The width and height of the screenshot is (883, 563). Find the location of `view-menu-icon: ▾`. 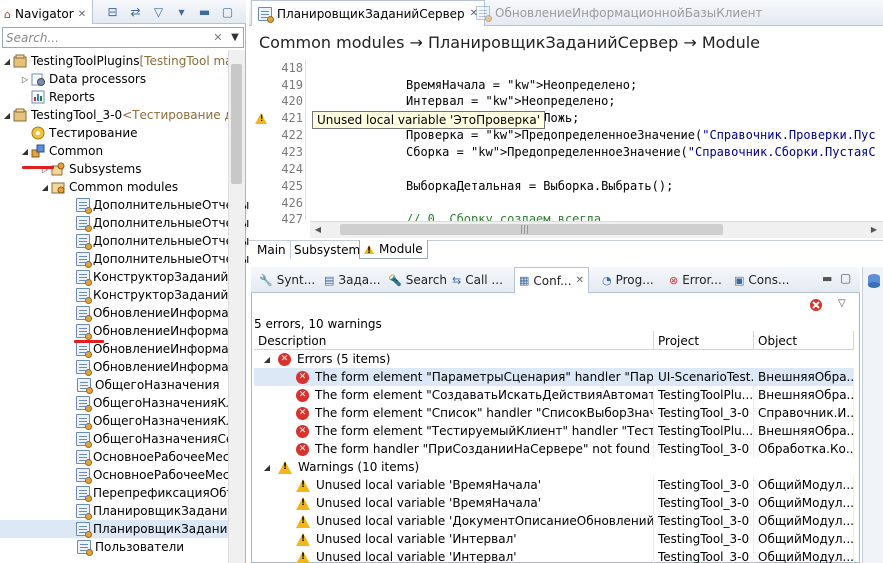

view-menu-icon: ▾ is located at coordinates (181, 11).